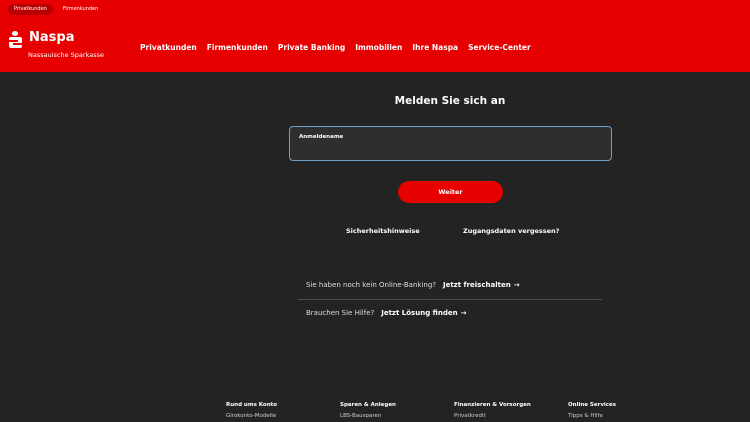  I want to click on nav-item-service-center: Service-Center, so click(499, 47).